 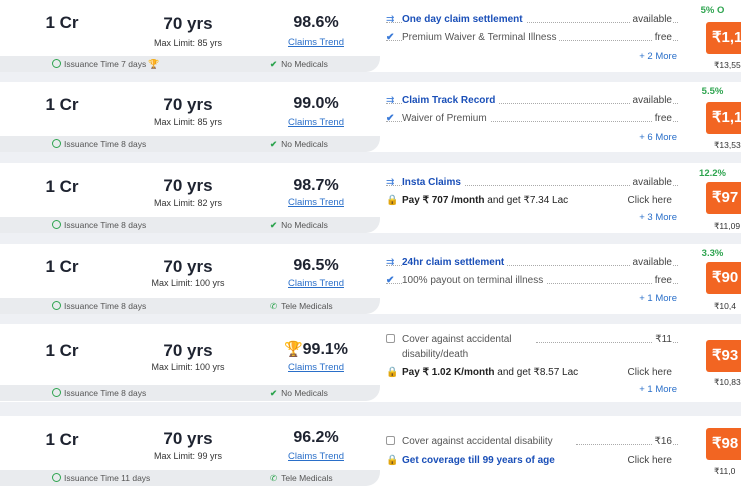 What do you see at coordinates (316, 103) in the screenshot?
I see `claim-settlement-ratio: 99.0%` at bounding box center [316, 103].